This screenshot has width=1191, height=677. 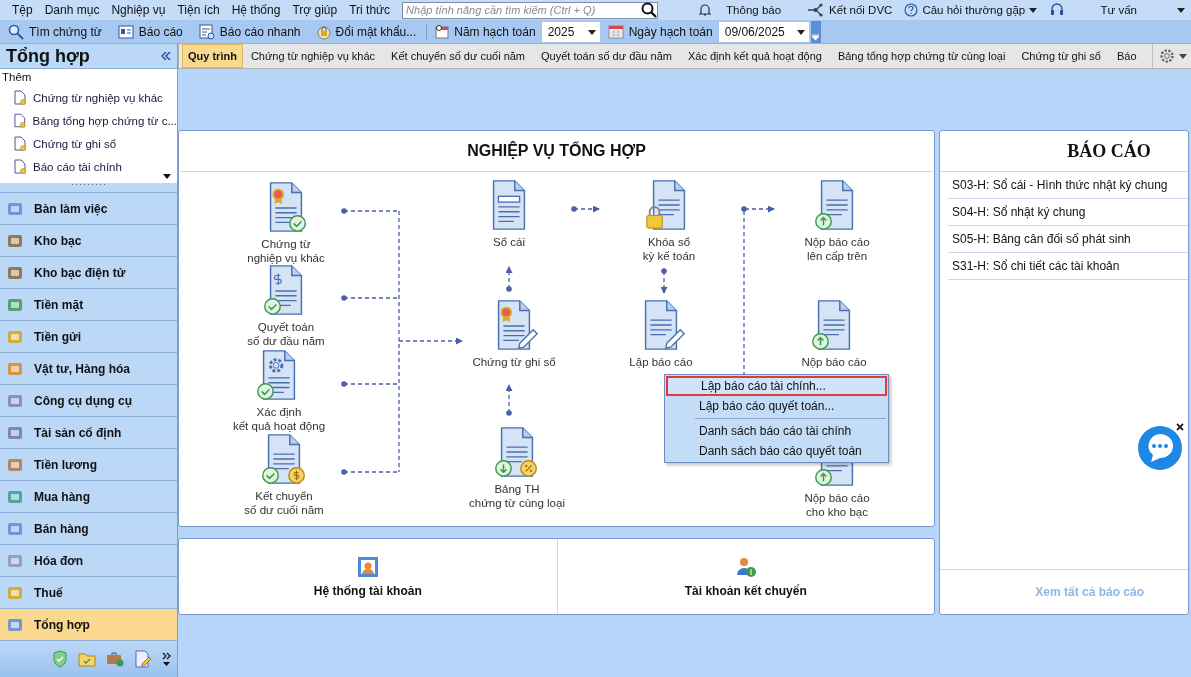 I want to click on date-label: Ngày hạch toán, so click(x=670, y=32).